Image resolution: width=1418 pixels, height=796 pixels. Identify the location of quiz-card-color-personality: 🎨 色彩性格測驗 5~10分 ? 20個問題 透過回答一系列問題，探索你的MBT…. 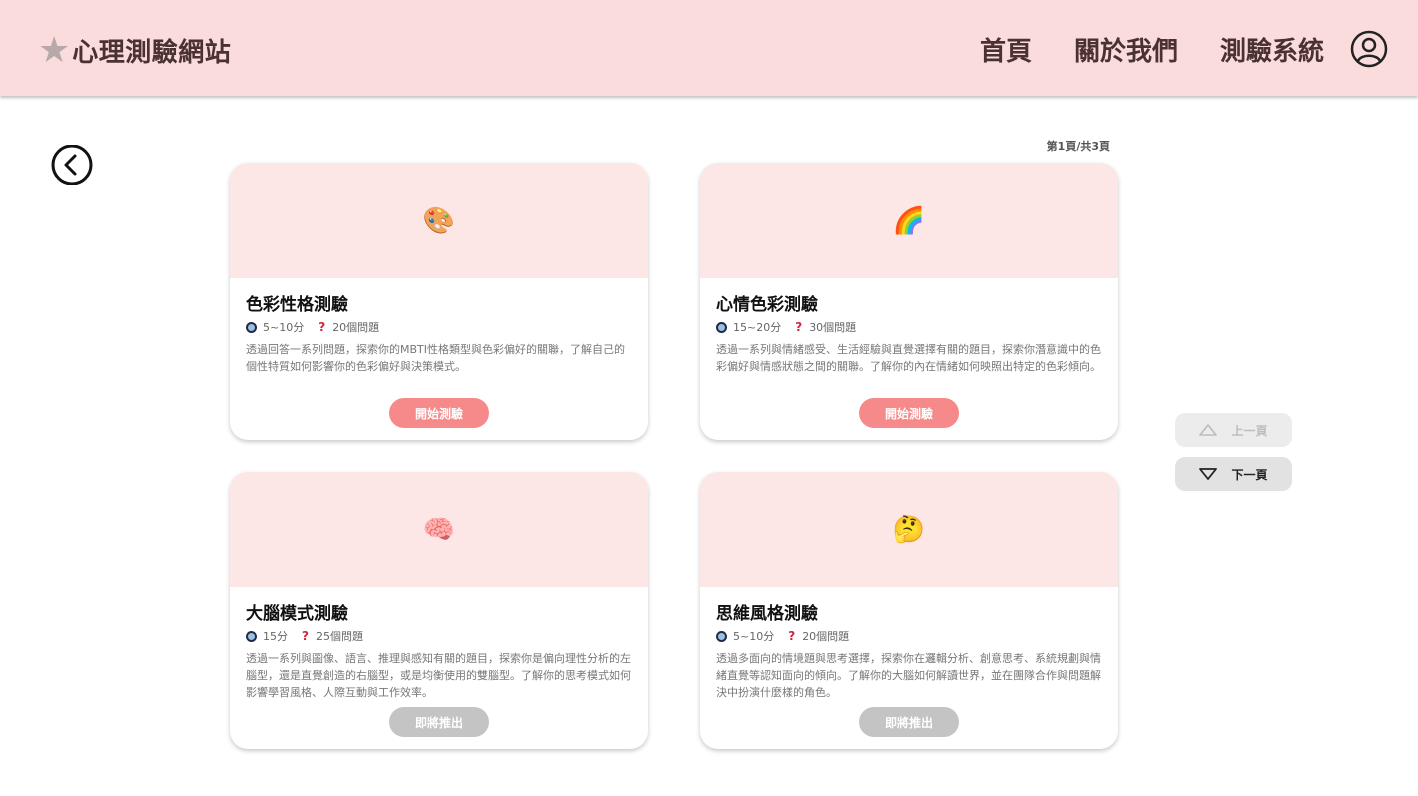
(439, 301).